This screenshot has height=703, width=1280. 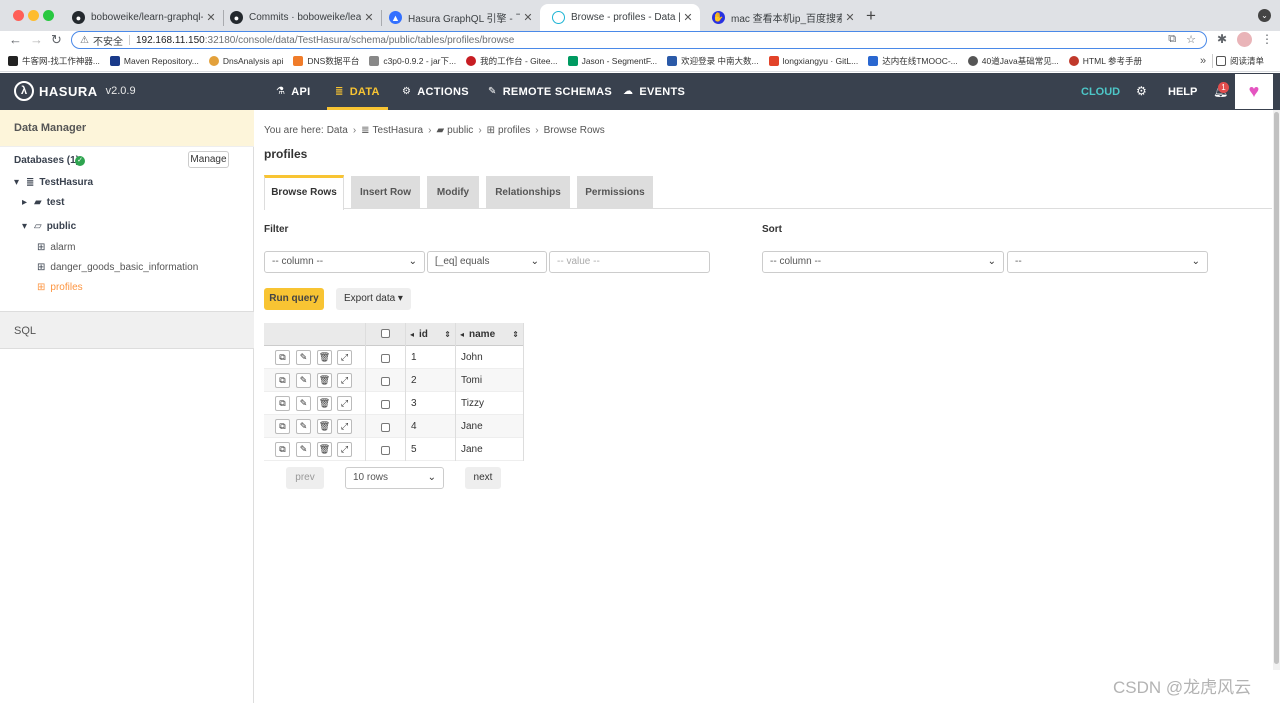 What do you see at coordinates (1240, 61) in the screenshot?
I see `reading-list-button: 阅读清单` at bounding box center [1240, 61].